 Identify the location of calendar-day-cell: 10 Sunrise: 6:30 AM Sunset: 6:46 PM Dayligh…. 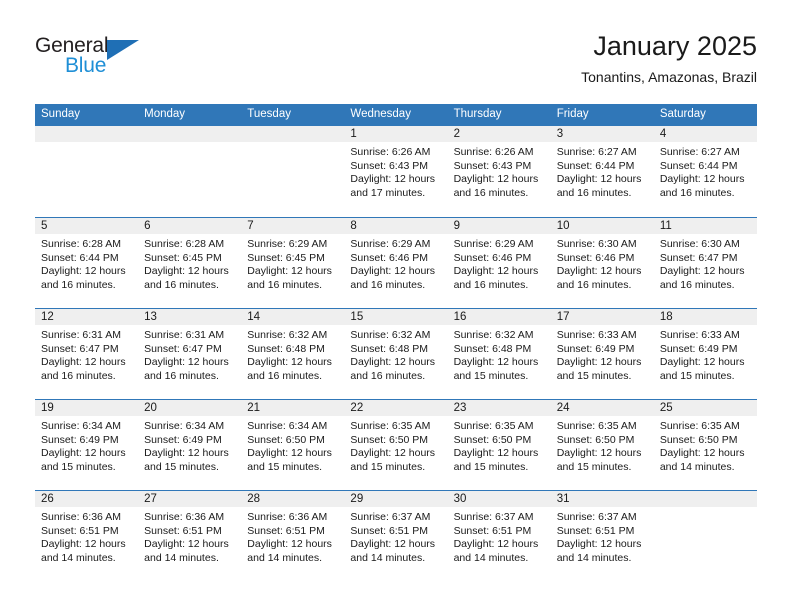
(602, 262).